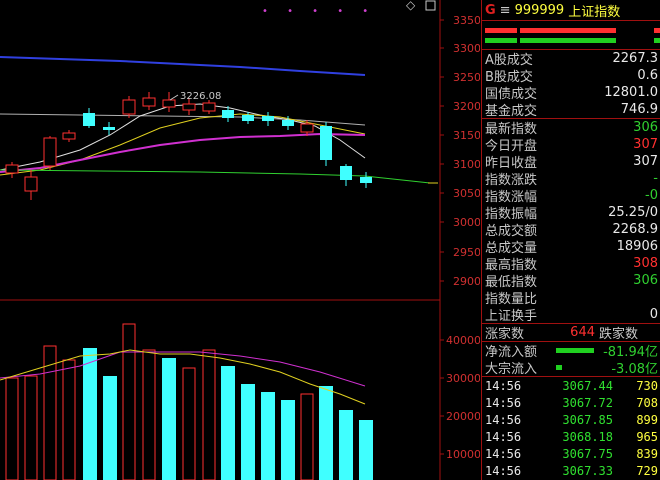 The image size is (660, 480). I want to click on turnover-section: A股成交 2267.3 B股成交 0.6 国债成交 12801.0 基金成交 746.9, so click(571, 84).